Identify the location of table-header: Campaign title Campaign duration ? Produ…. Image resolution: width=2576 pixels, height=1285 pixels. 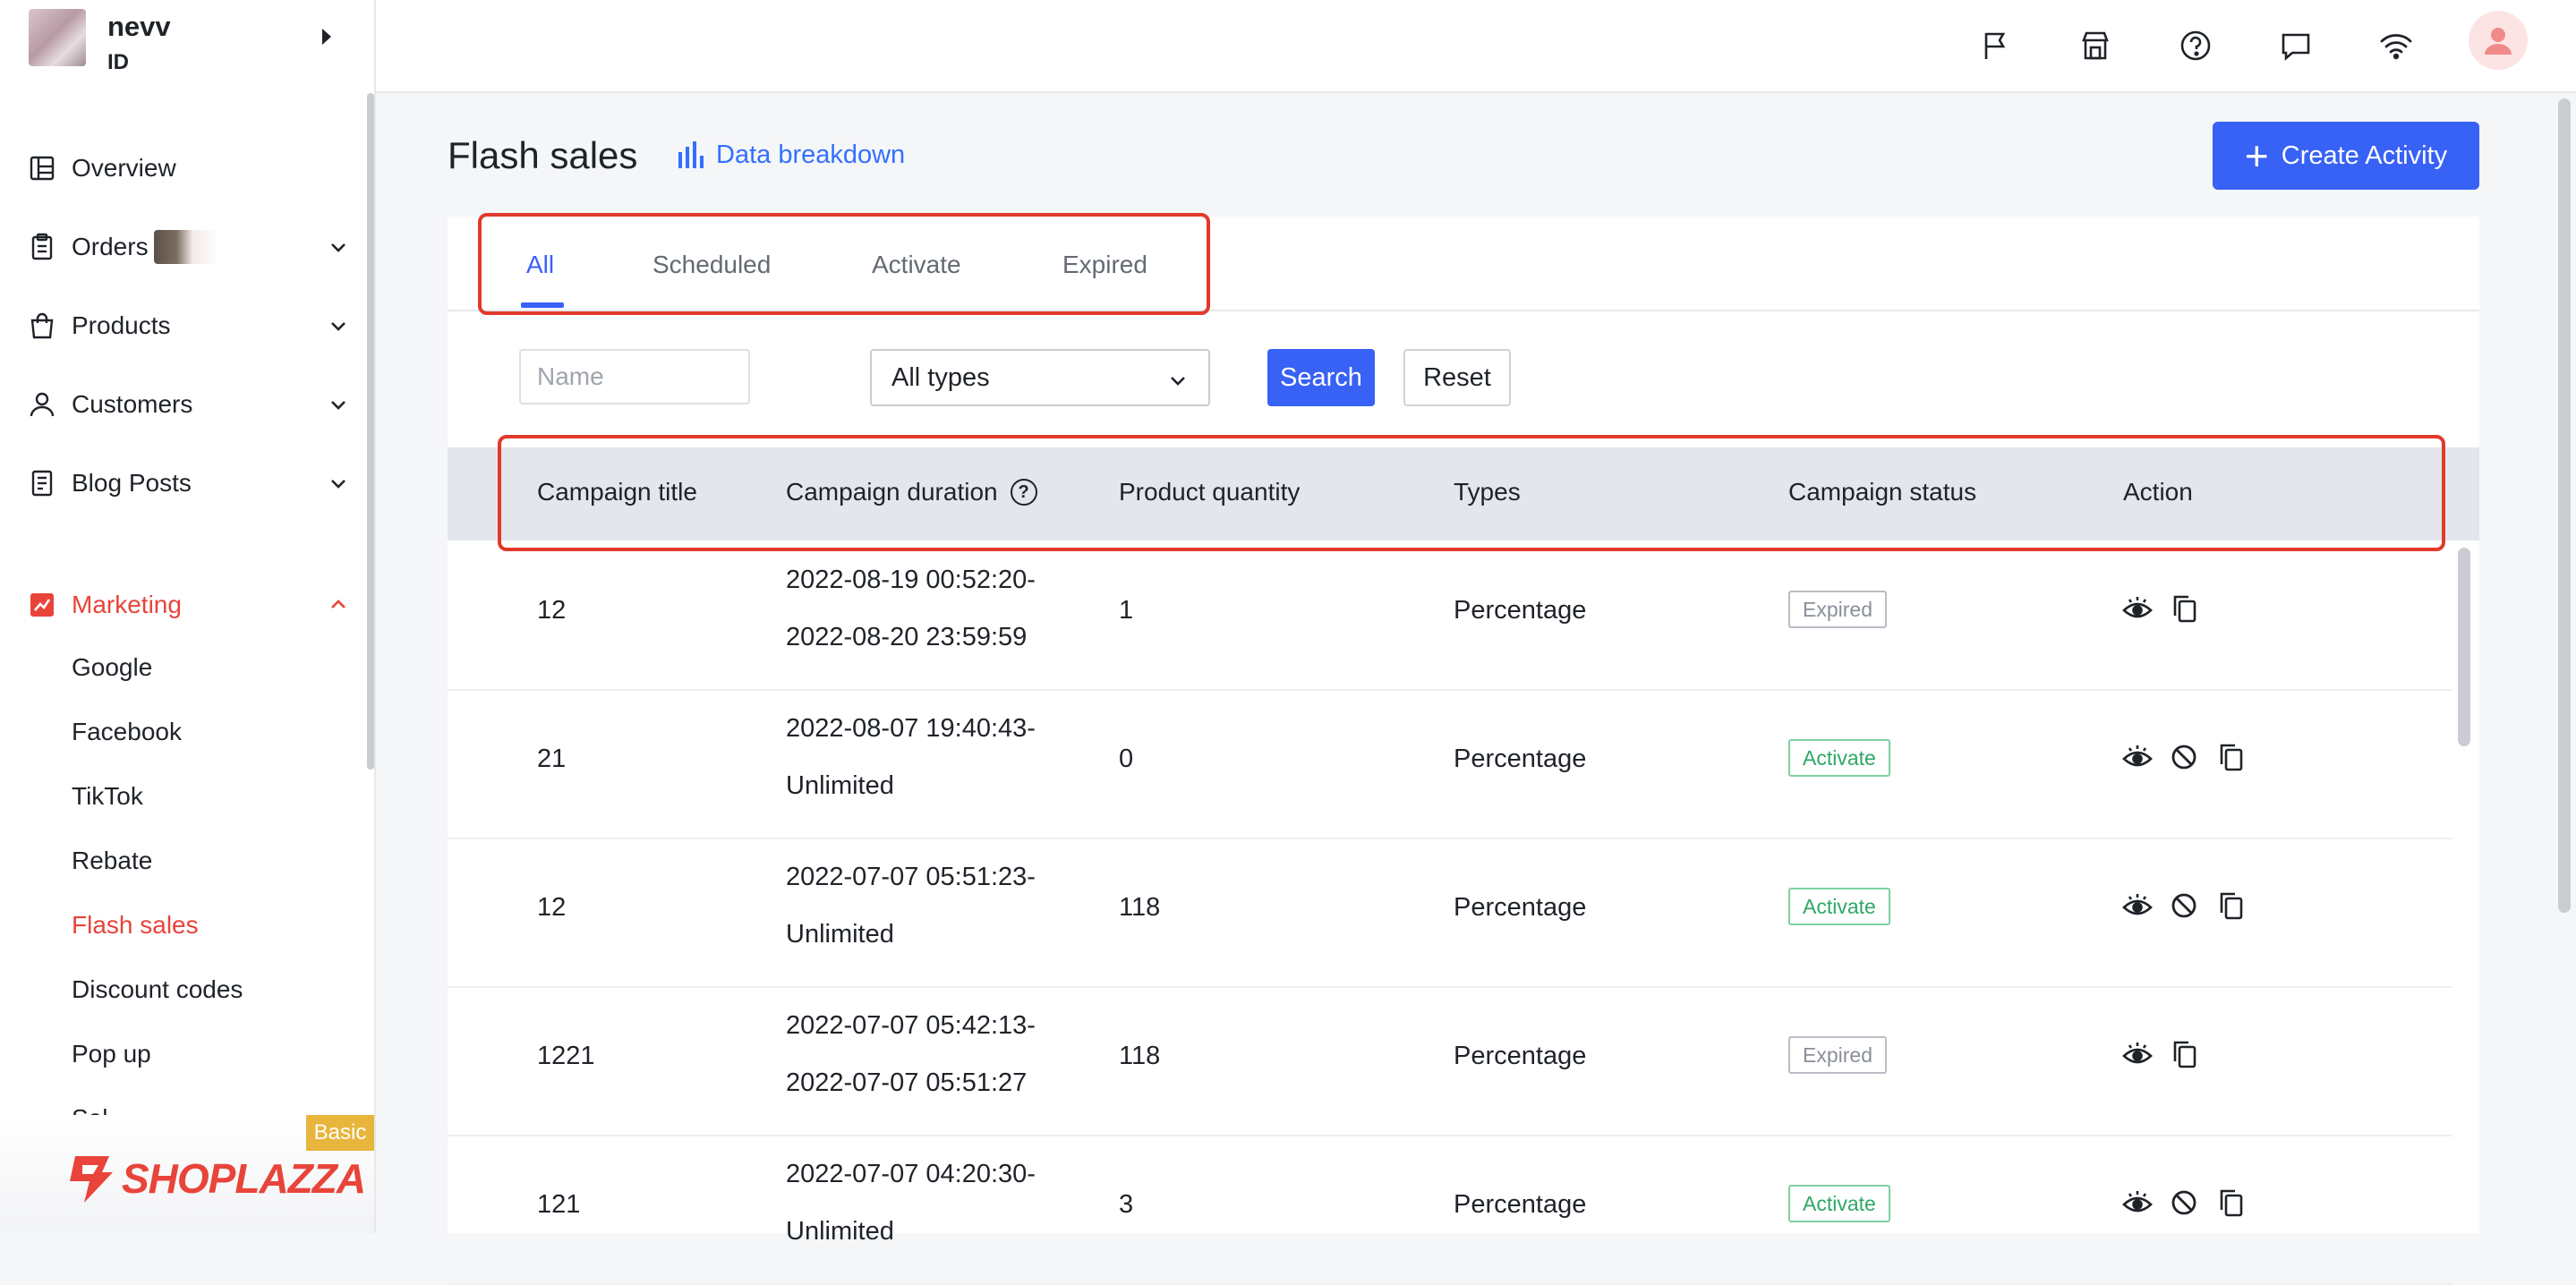
(1463, 494).